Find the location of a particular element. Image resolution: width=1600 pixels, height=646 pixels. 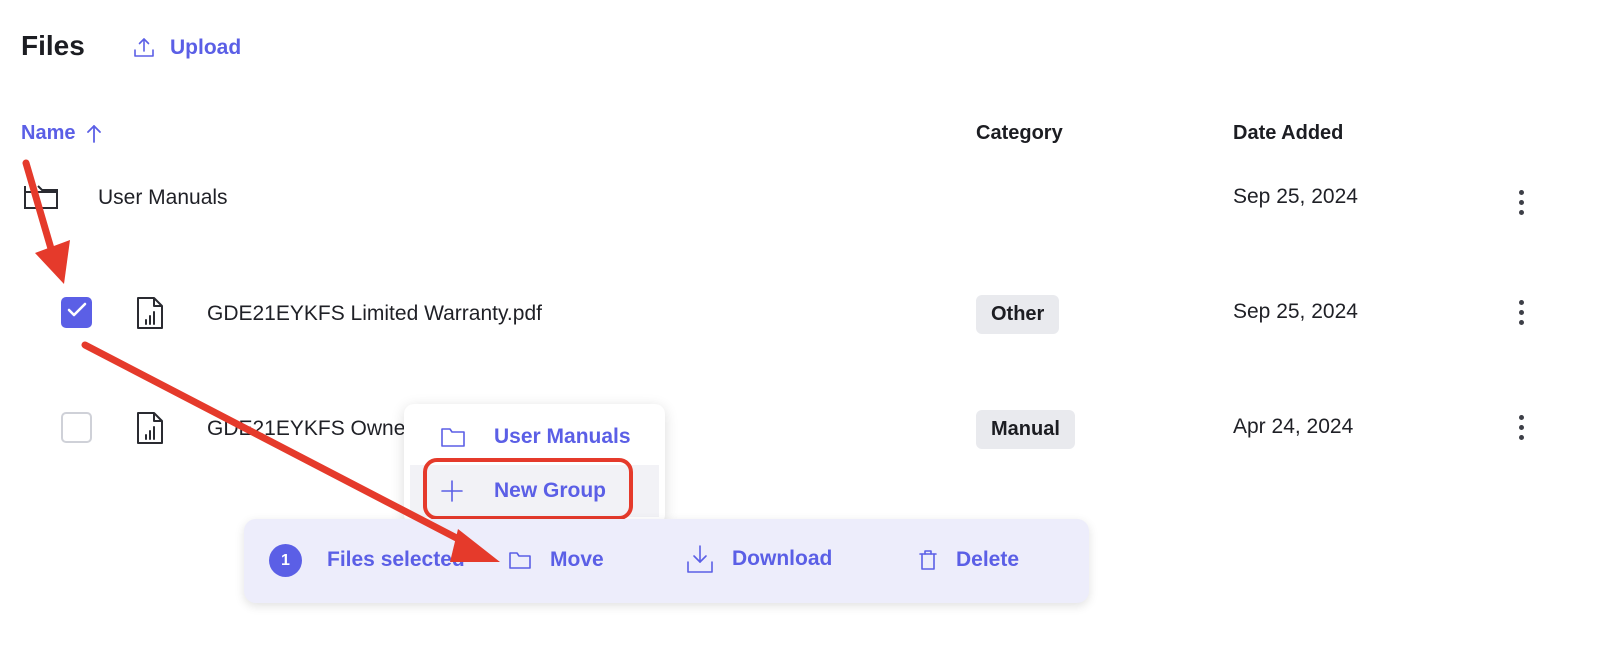

delete-button: Delete is located at coordinates (968, 560).